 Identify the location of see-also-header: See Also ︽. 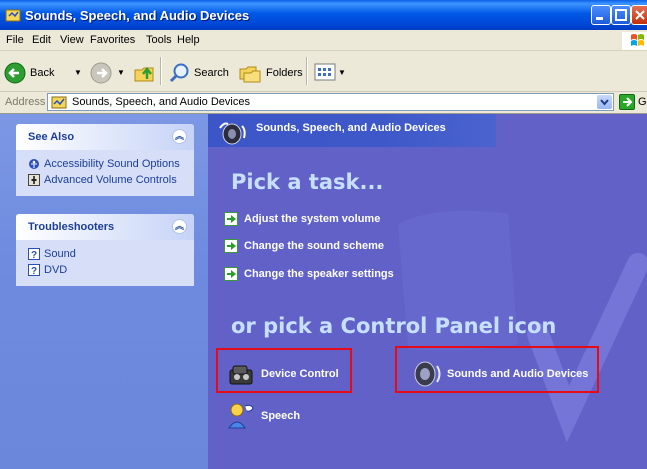
(105, 137).